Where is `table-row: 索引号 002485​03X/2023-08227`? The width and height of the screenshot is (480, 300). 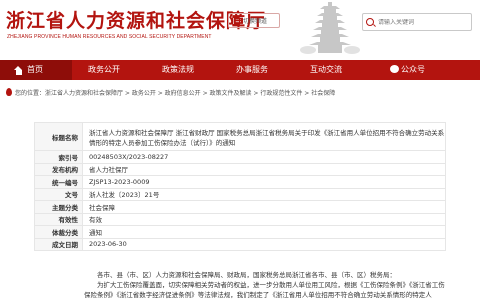 table-row: 索引号 002485​03X/2023-08227 is located at coordinates (240, 157).